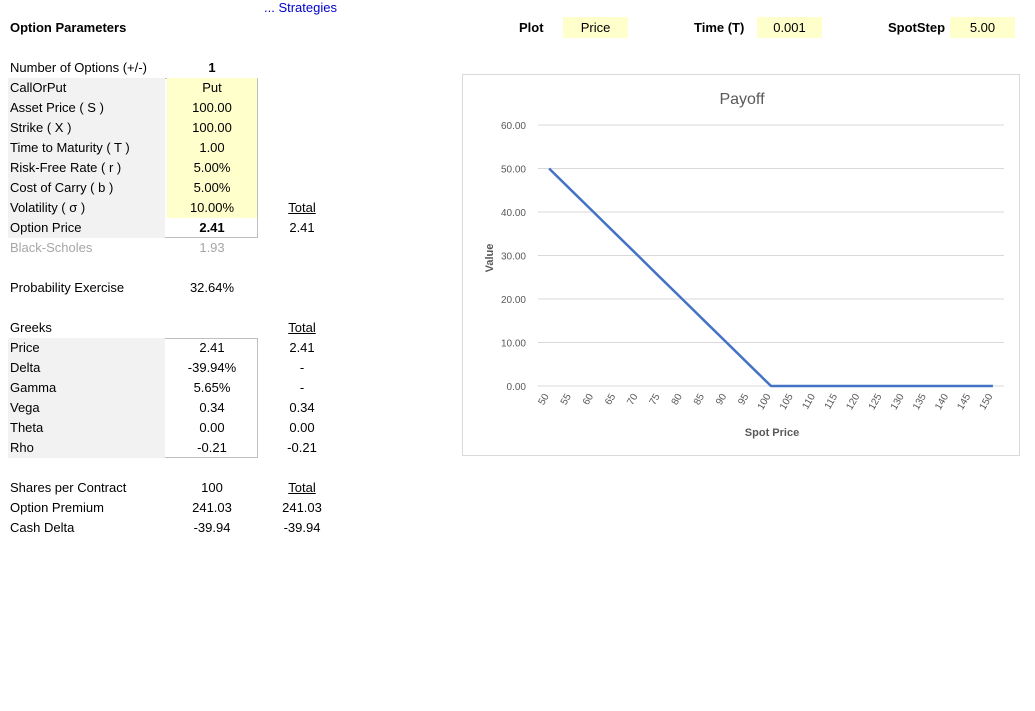 This screenshot has width=1035, height=711. What do you see at coordinates (212, 427) in the screenshot?
I see `greek-value-theta: 0.00` at bounding box center [212, 427].